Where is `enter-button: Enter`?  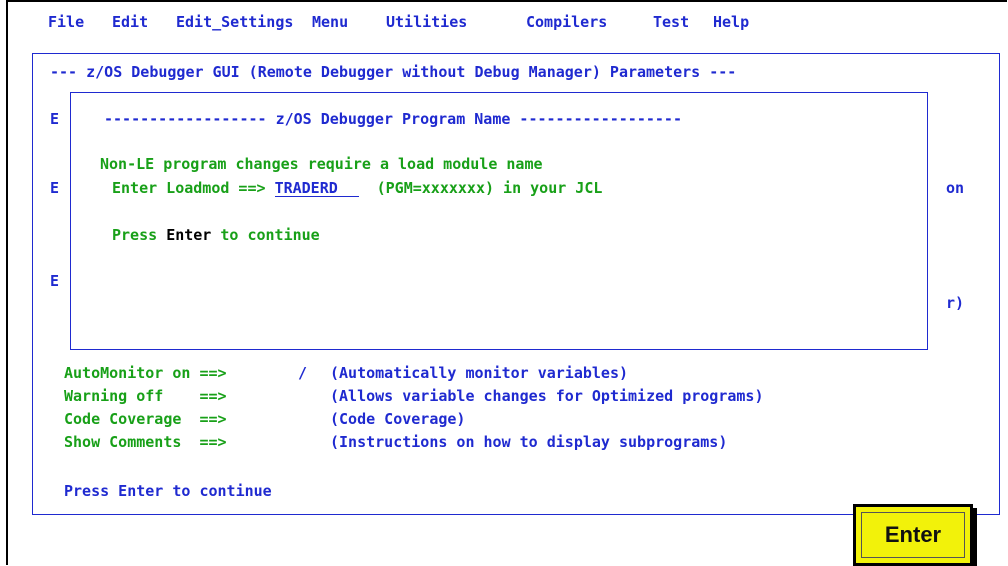 enter-button: Enter is located at coordinates (916, 535).